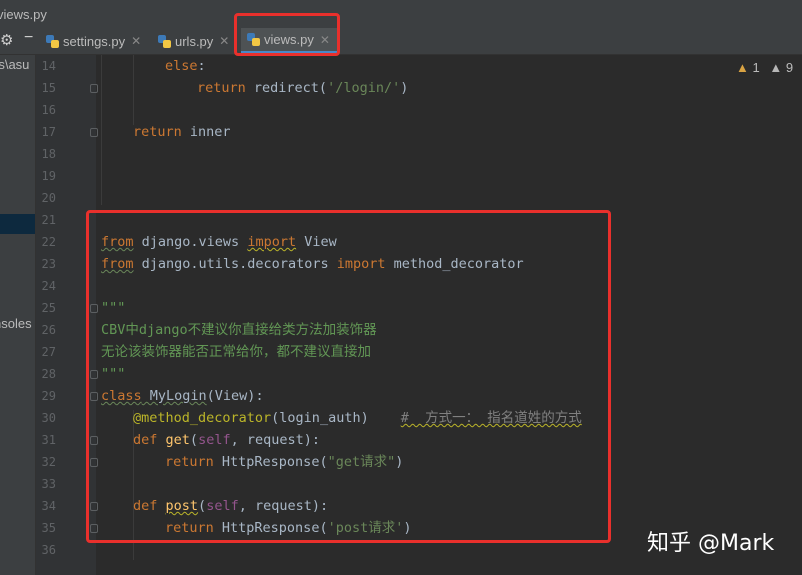  Describe the element at coordinates (401, 14) in the screenshot. I see `title-bar: views.py` at that location.